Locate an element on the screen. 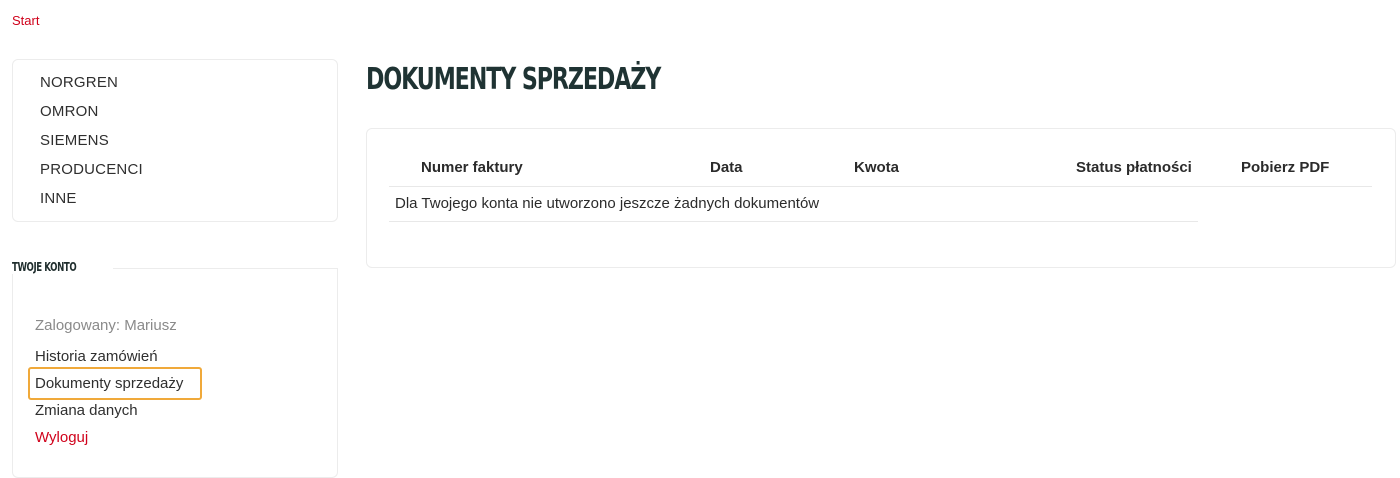 This screenshot has width=1400, height=478. column-header-download-pdf: Pobierz PDF is located at coordinates (1285, 167).